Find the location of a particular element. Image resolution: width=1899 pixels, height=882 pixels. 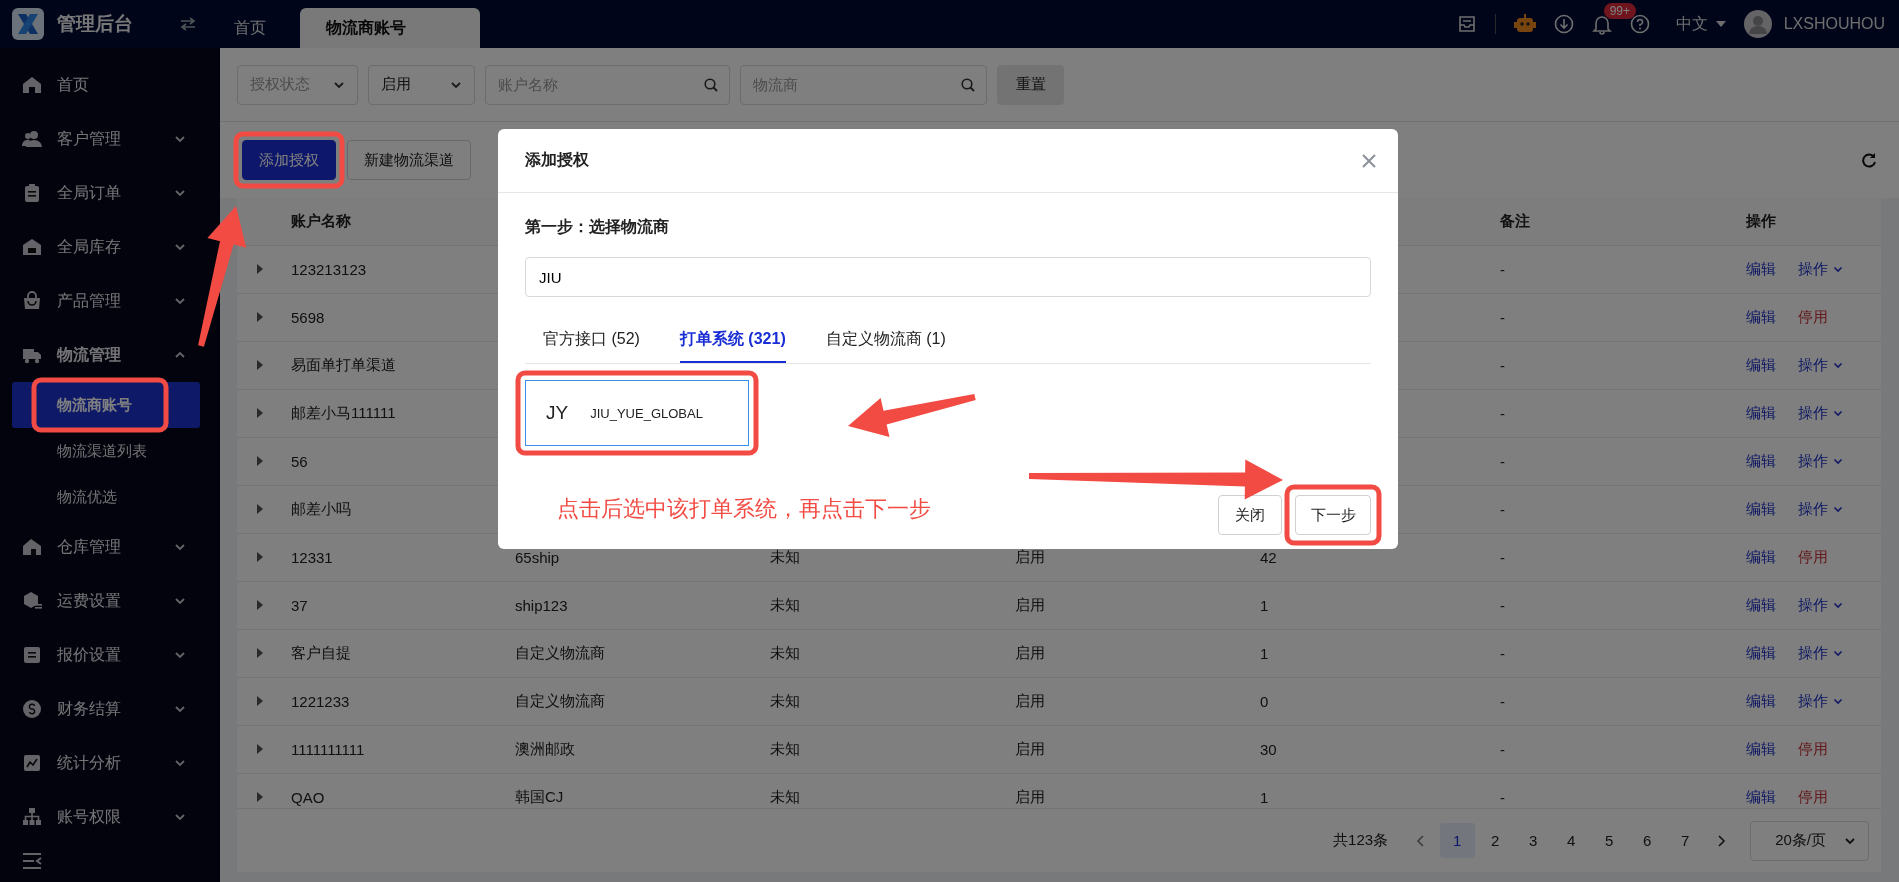

page-number: 5 is located at coordinates (1609, 841).